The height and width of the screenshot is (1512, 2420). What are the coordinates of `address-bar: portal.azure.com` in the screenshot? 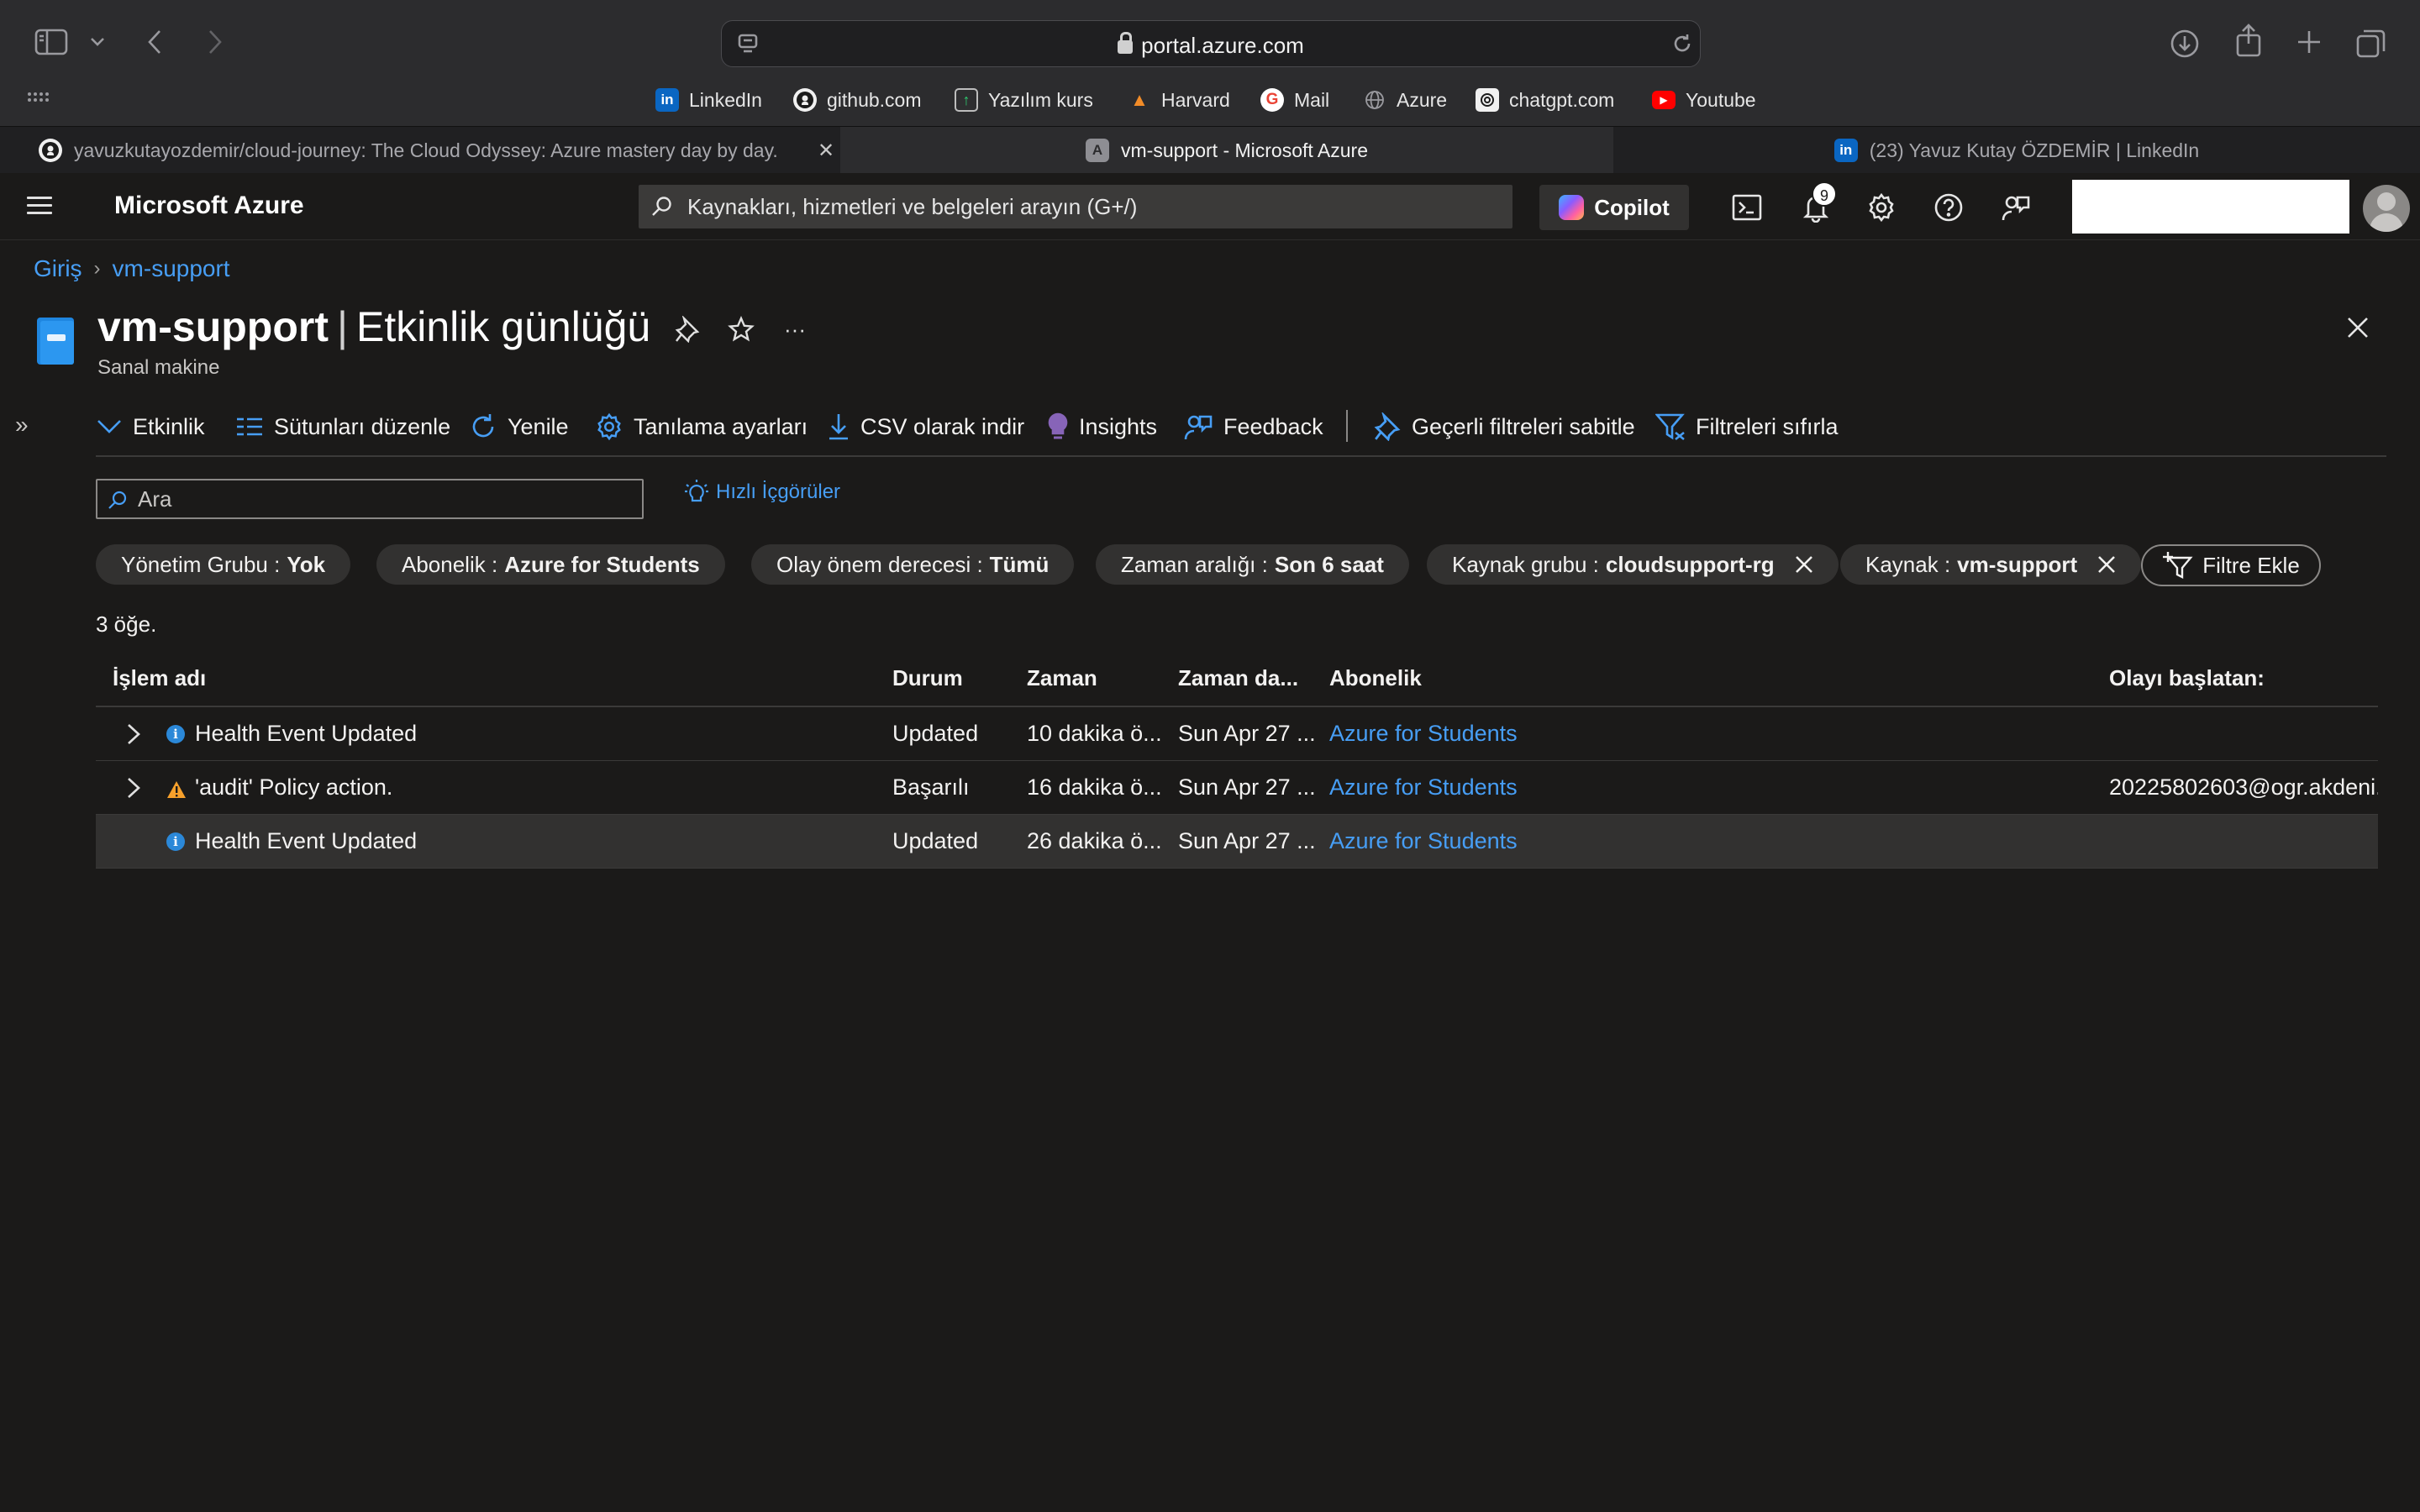 It's located at (1211, 43).